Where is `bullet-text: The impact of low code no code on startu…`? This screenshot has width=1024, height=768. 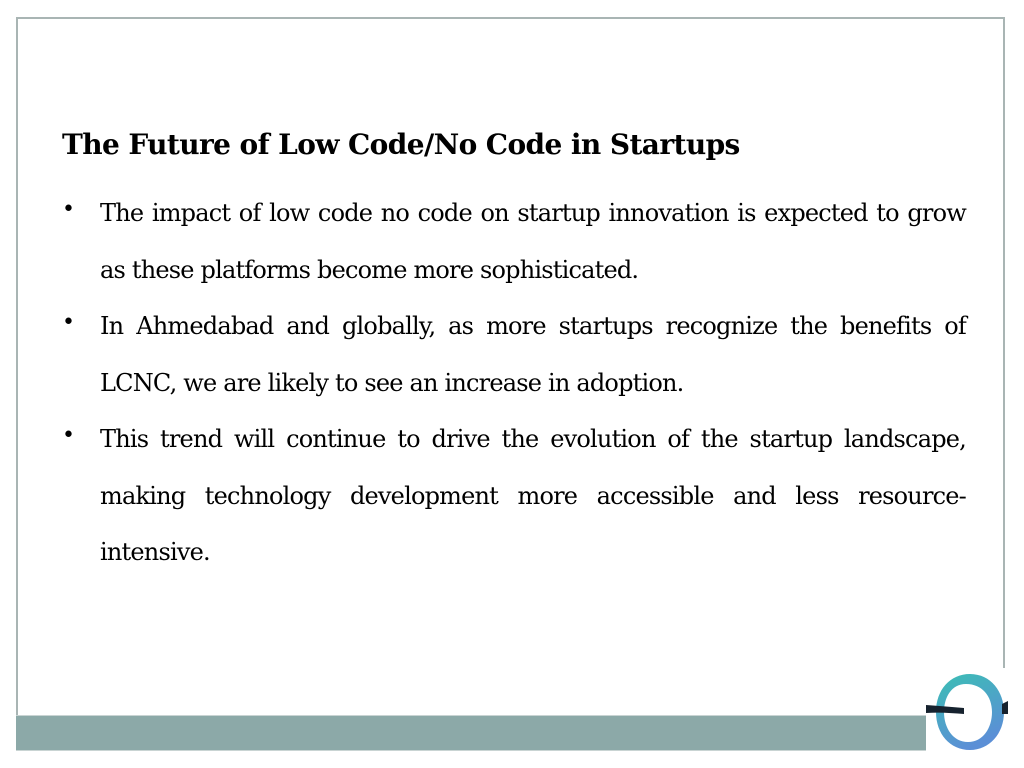 bullet-text: The impact of low code no code on startu… is located at coordinates (533, 241).